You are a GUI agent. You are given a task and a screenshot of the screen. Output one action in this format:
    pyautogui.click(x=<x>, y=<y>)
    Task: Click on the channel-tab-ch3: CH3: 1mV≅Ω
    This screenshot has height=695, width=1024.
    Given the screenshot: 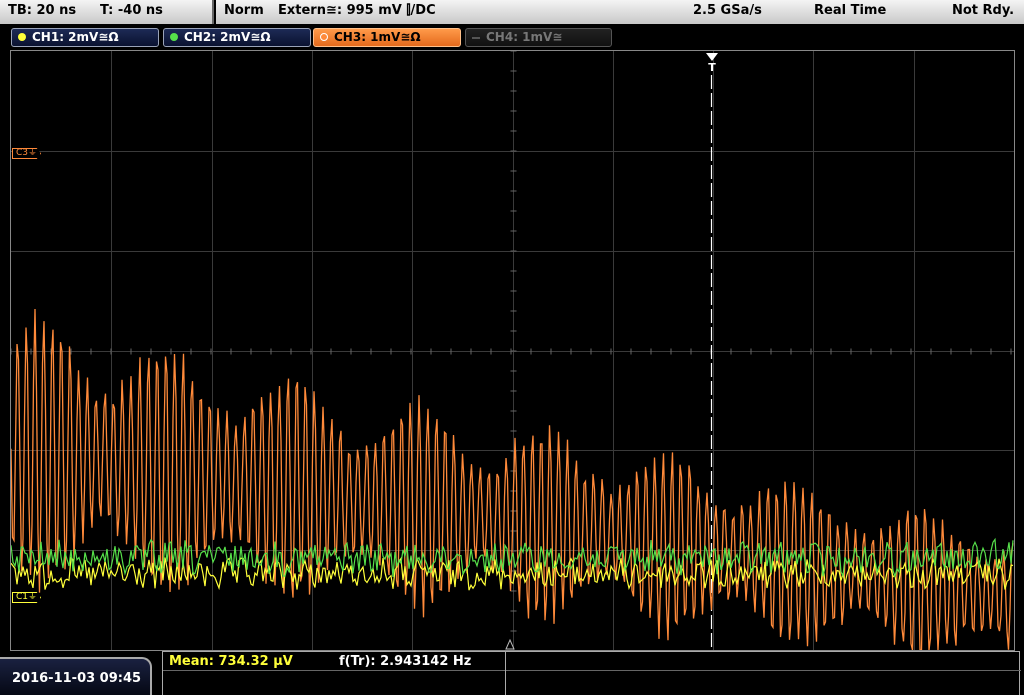 What is the action you would take?
    pyautogui.click(x=387, y=37)
    